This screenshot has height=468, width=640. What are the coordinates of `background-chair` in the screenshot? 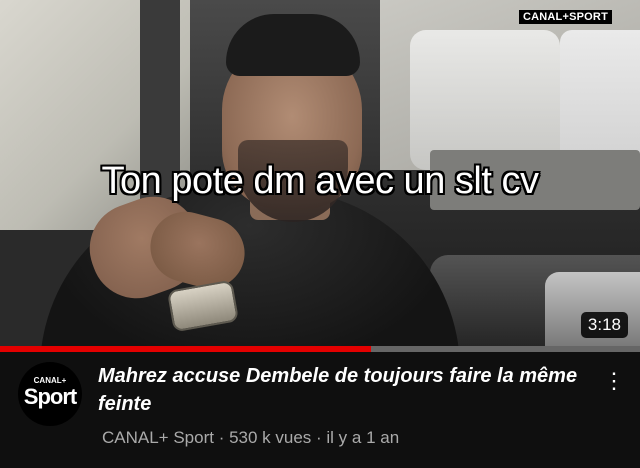 It's located at (485, 100).